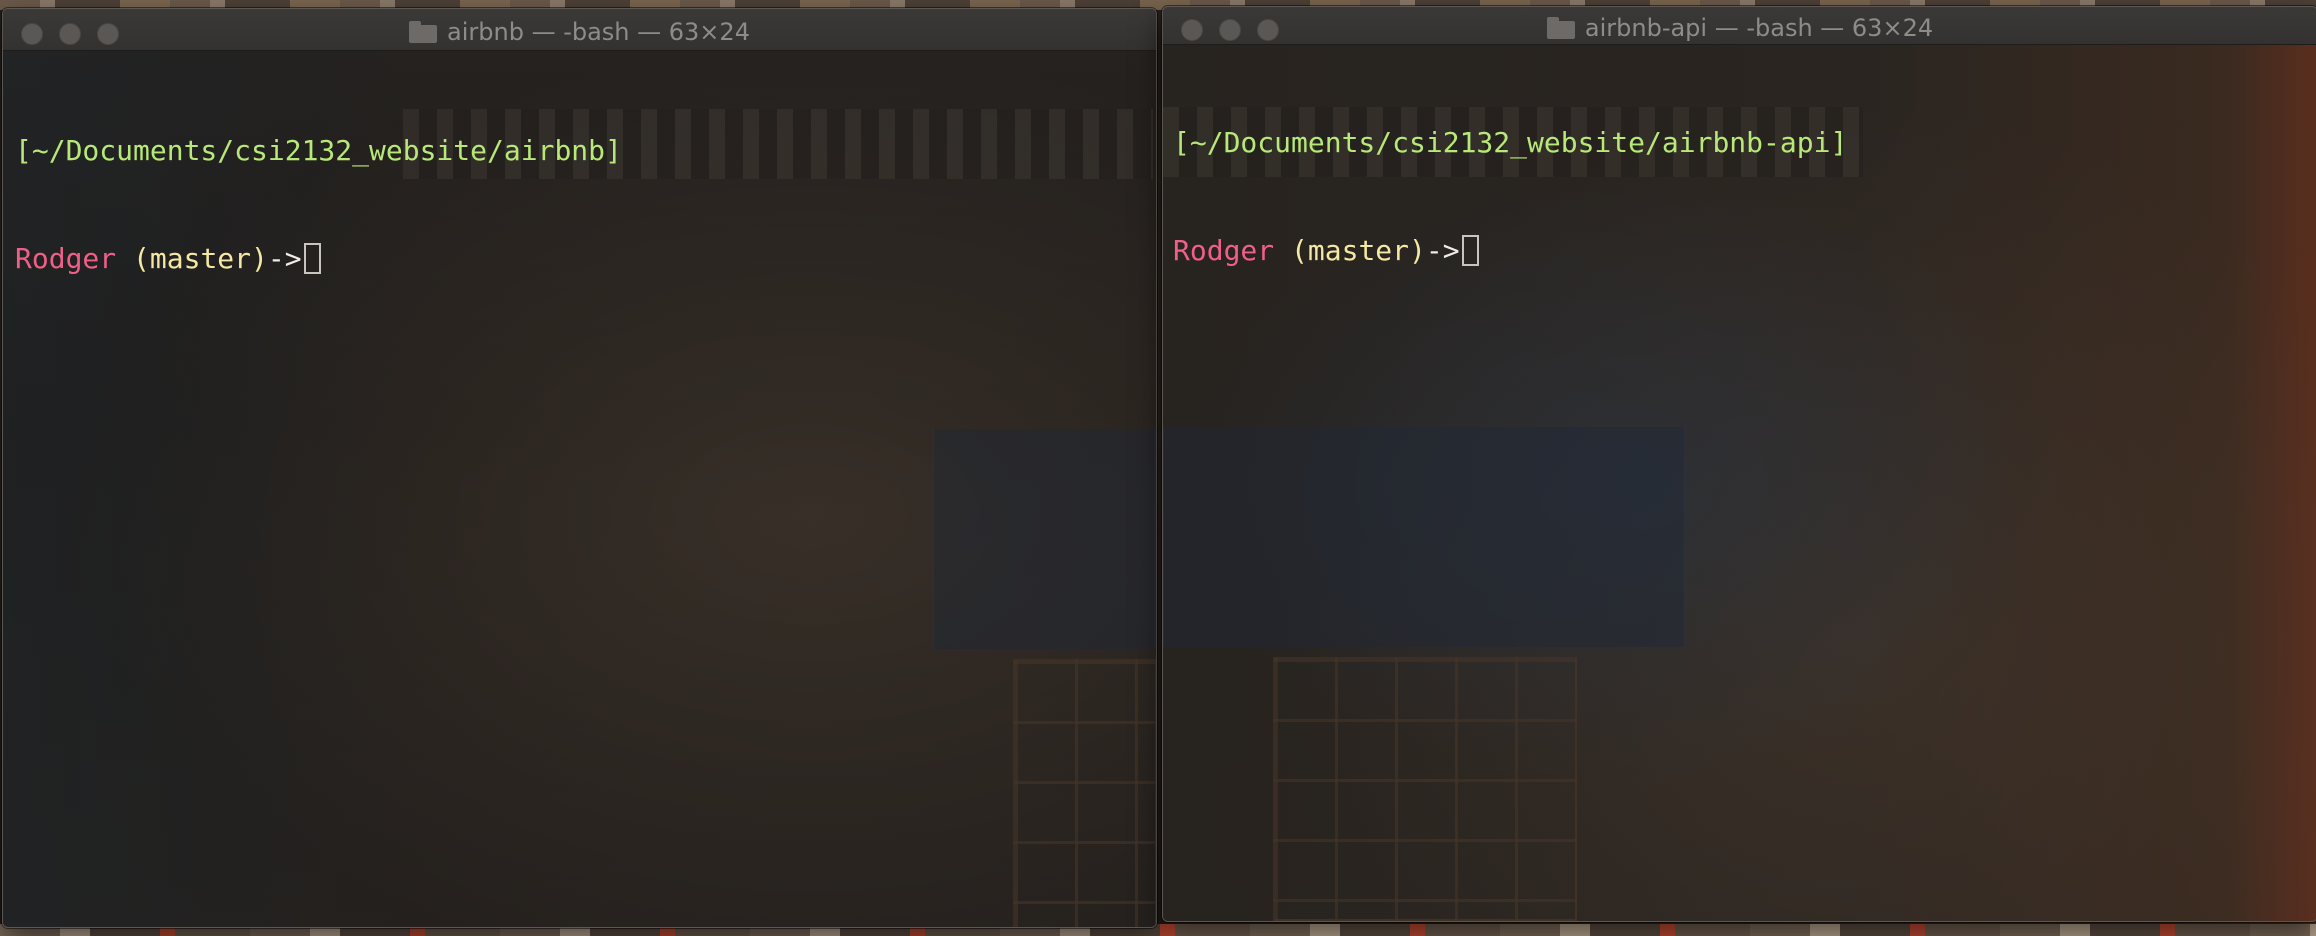  Describe the element at coordinates (1510, 142) in the screenshot. I see `prompt-path: [~/Documents/csi2132_website/airbnb-api]` at that location.